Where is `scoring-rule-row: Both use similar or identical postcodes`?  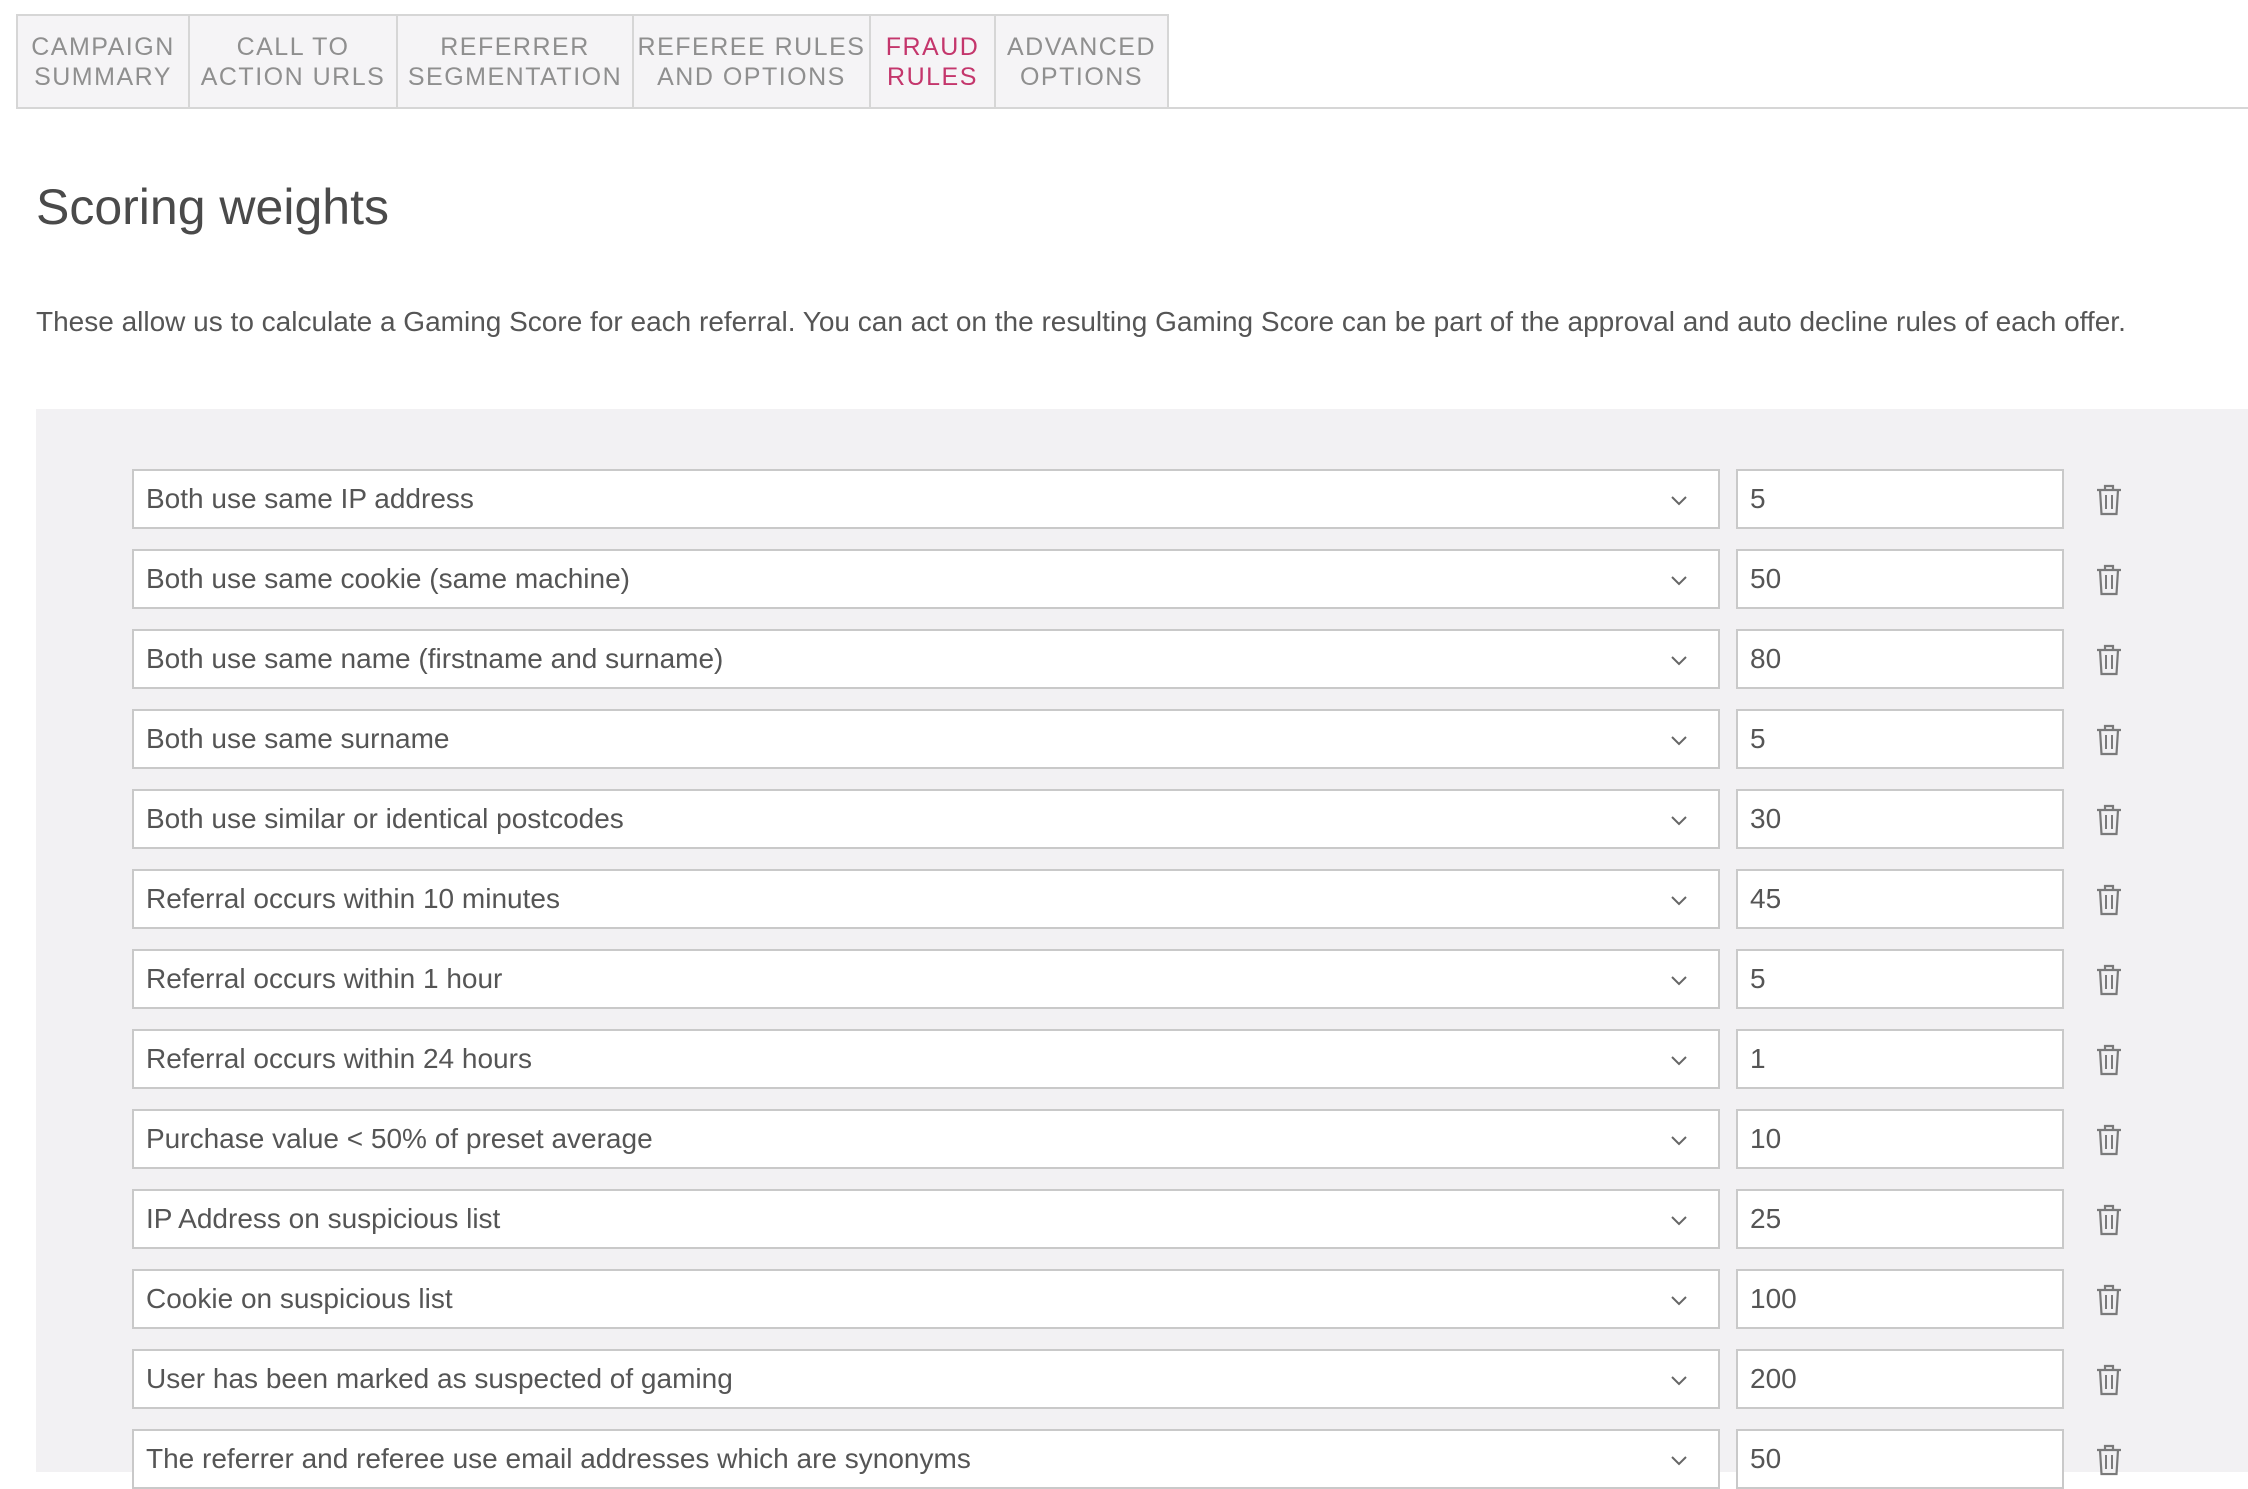 scoring-rule-row: Both use similar or identical postcodes is located at coordinates (1132, 819).